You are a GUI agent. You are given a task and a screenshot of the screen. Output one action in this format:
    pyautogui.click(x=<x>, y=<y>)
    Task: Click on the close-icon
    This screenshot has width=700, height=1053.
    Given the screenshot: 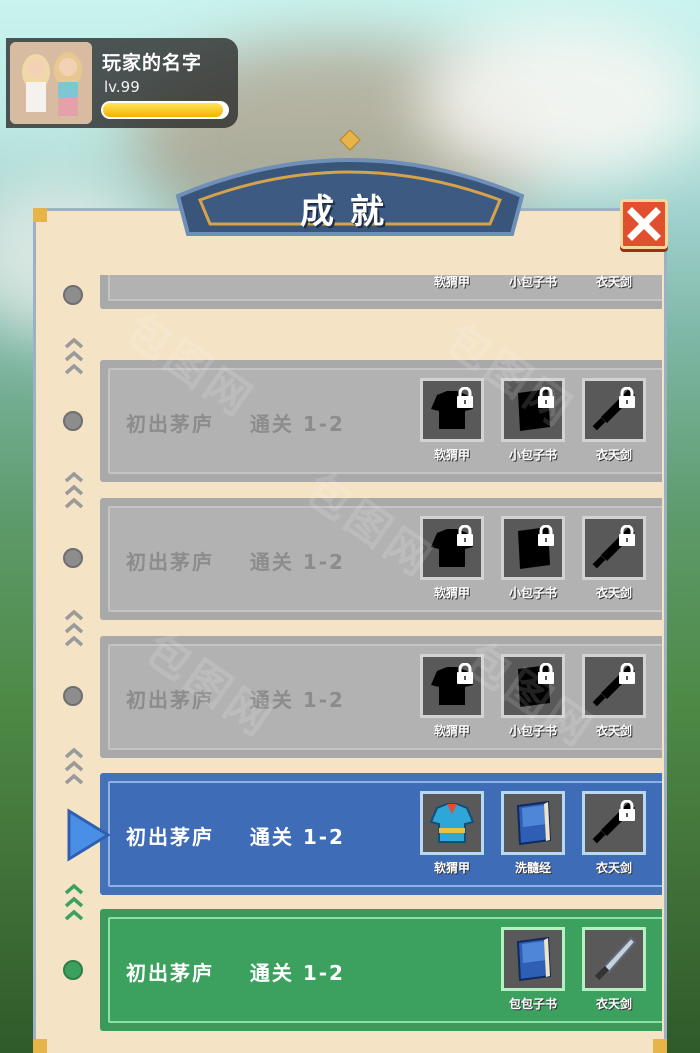 What is the action you would take?
    pyautogui.click(x=644, y=224)
    